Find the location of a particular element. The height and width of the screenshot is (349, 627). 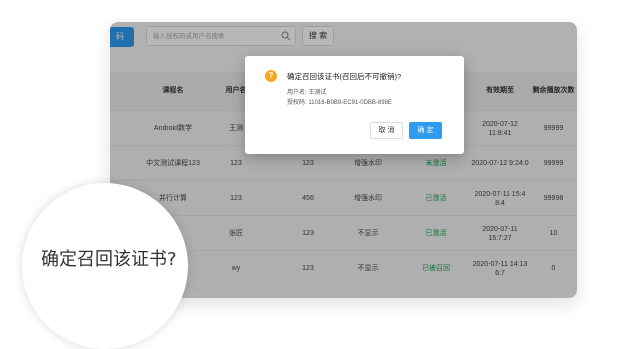

dialog-title: 确定召回该证书(召回后不可撤销)? is located at coordinates (344, 76).